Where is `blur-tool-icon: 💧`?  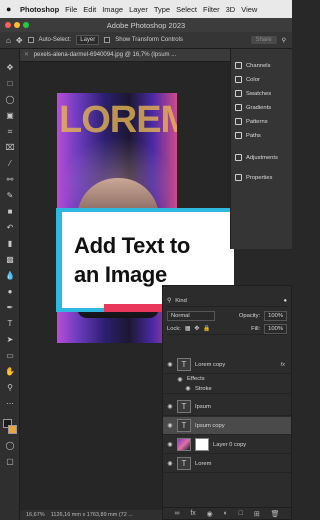 blur-tool-icon: 💧 is located at coordinates (10, 276).